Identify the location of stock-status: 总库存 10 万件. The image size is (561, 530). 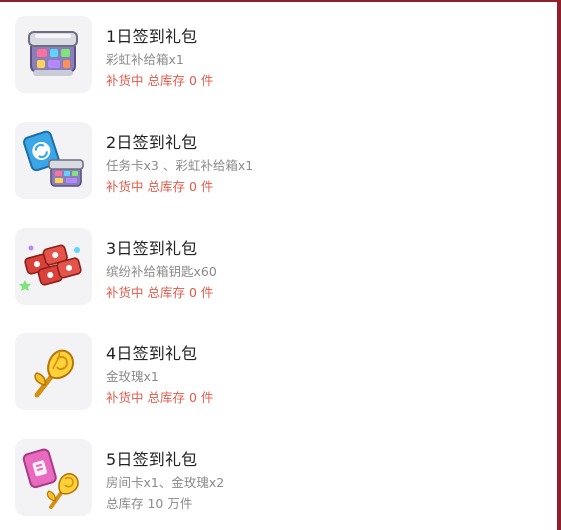
(149, 503).